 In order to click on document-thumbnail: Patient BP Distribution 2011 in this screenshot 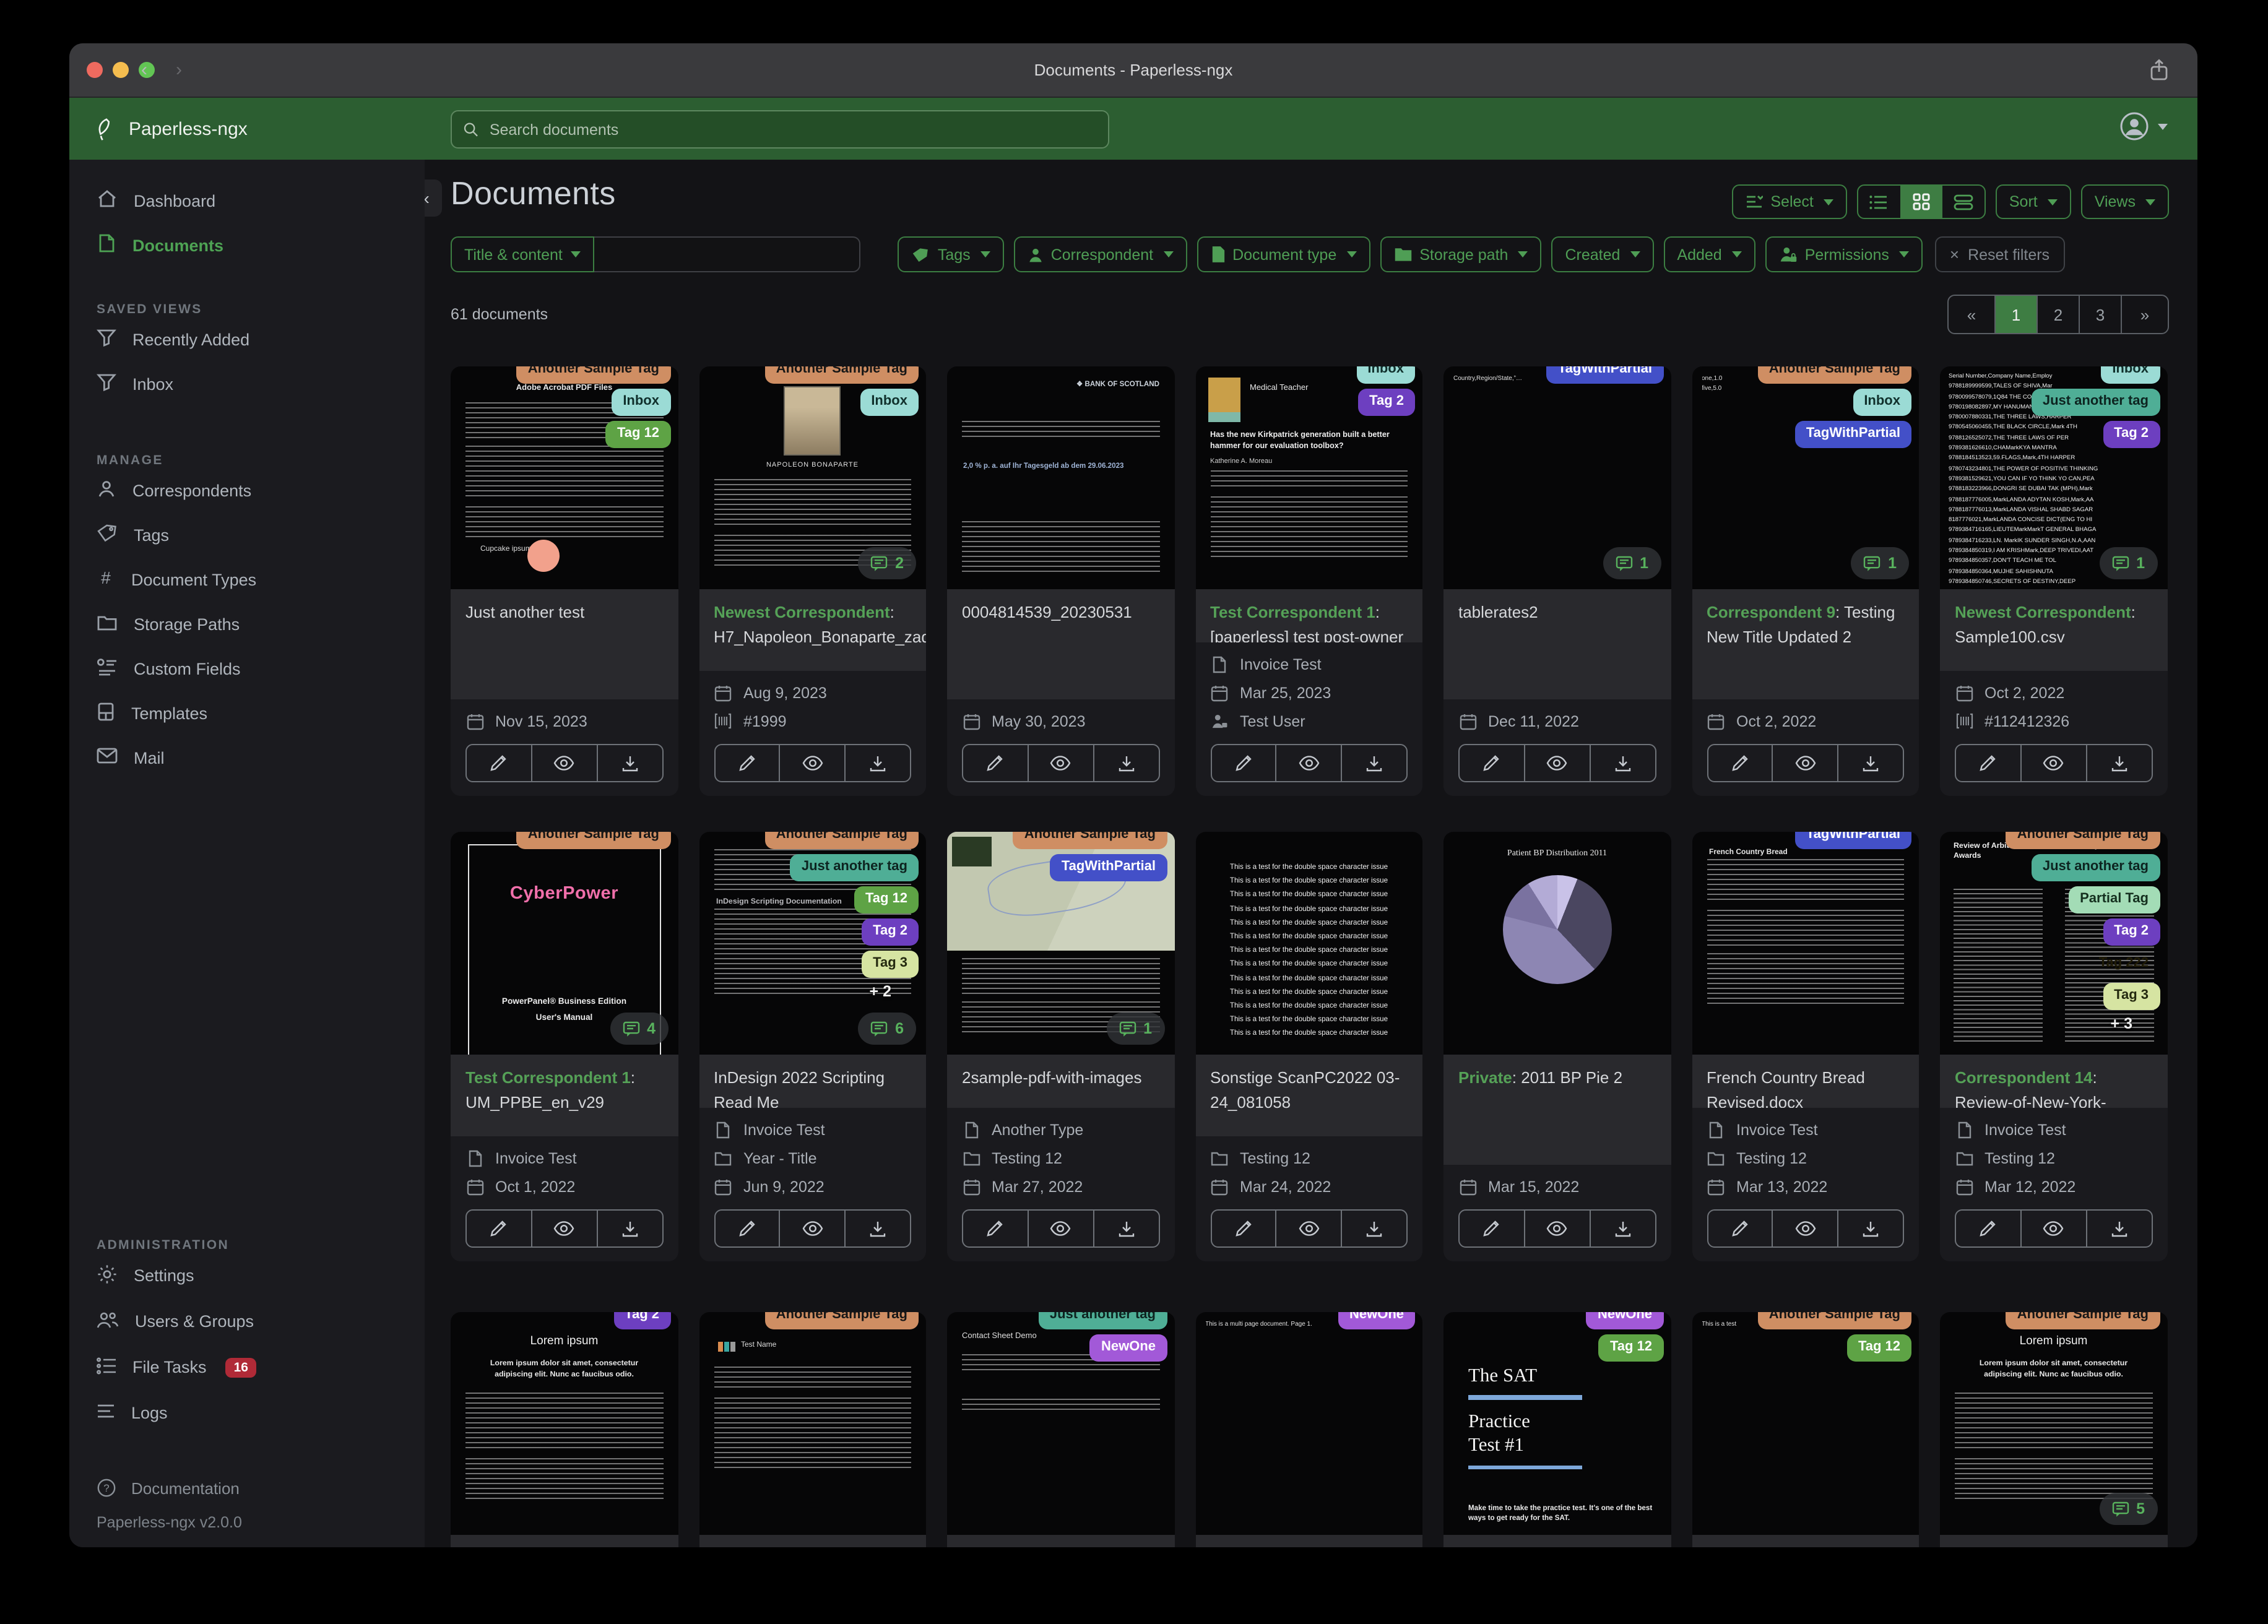, I will do `click(1557, 943)`.